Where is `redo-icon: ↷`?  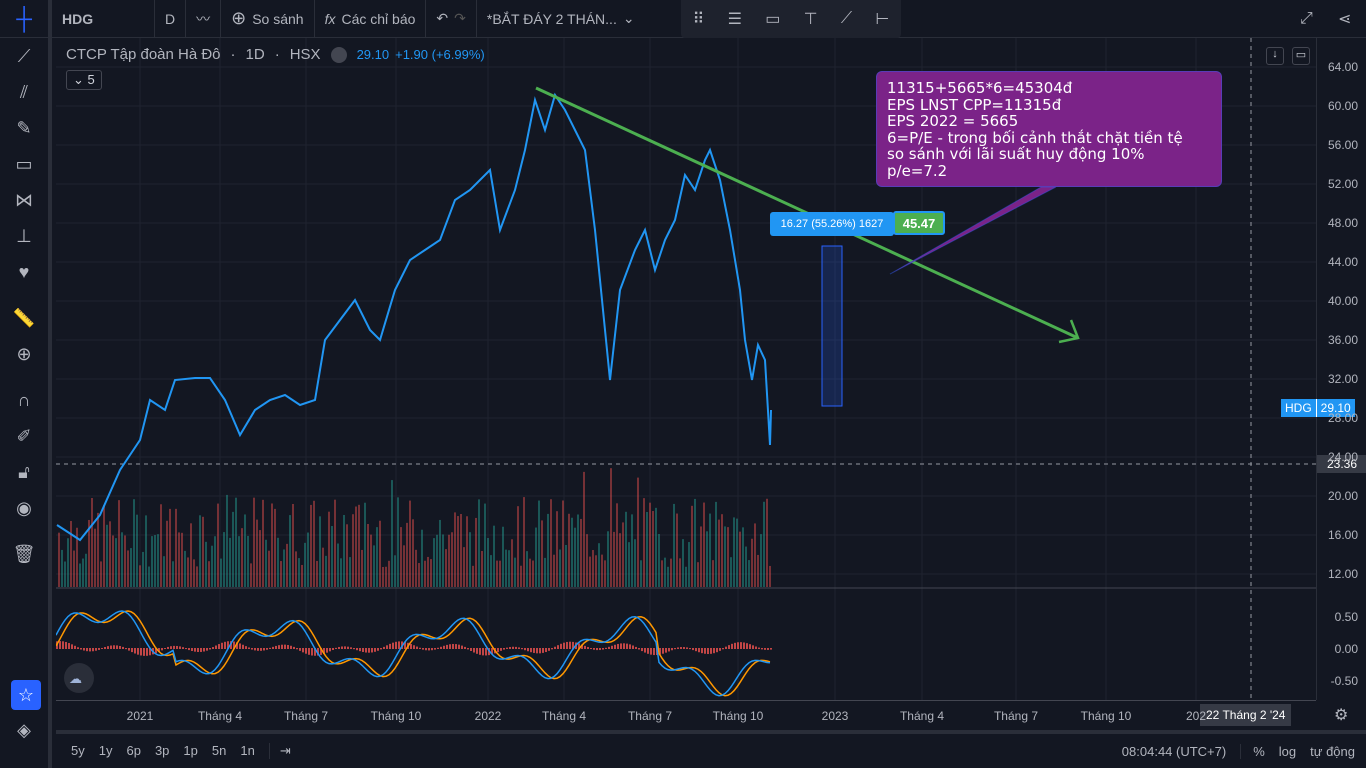
redo-icon: ↷ is located at coordinates (460, 18).